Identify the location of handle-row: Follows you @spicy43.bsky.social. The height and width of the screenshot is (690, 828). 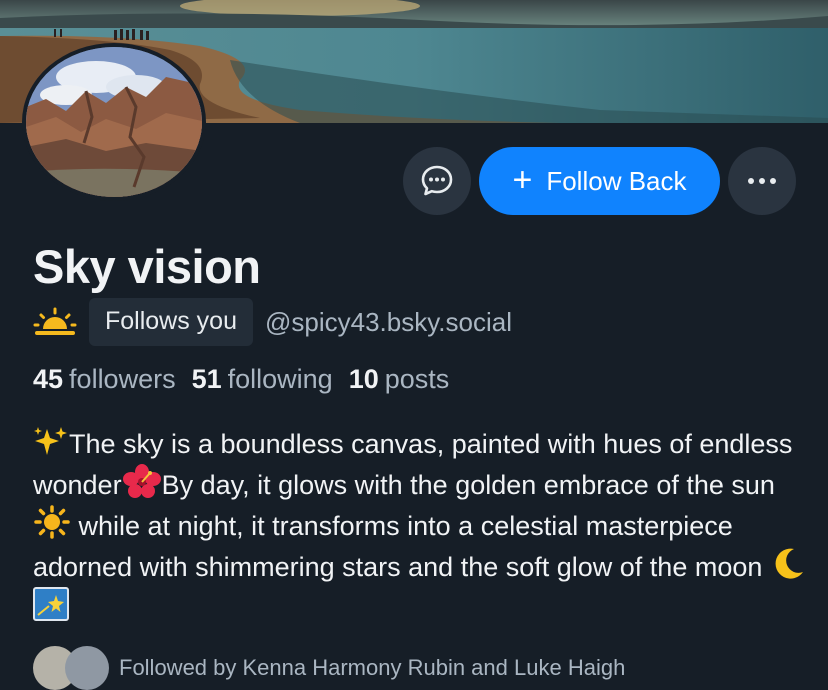
(272, 322).